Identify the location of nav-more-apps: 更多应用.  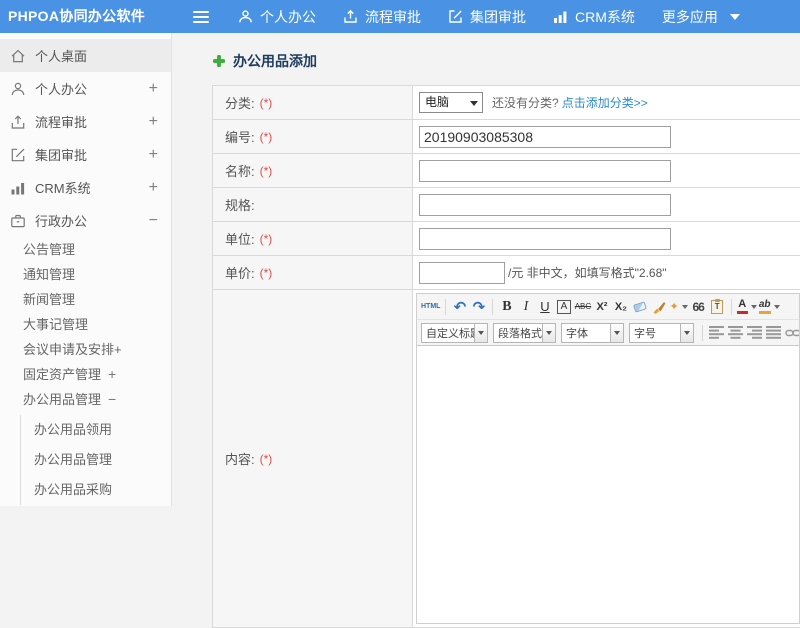
(701, 17).